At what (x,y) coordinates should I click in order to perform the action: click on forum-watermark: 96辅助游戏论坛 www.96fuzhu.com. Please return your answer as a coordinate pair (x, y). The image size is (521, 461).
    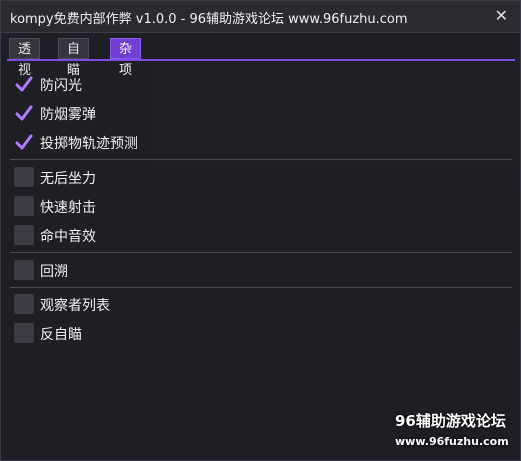
    Looking at the image, I should click on (455, 429).